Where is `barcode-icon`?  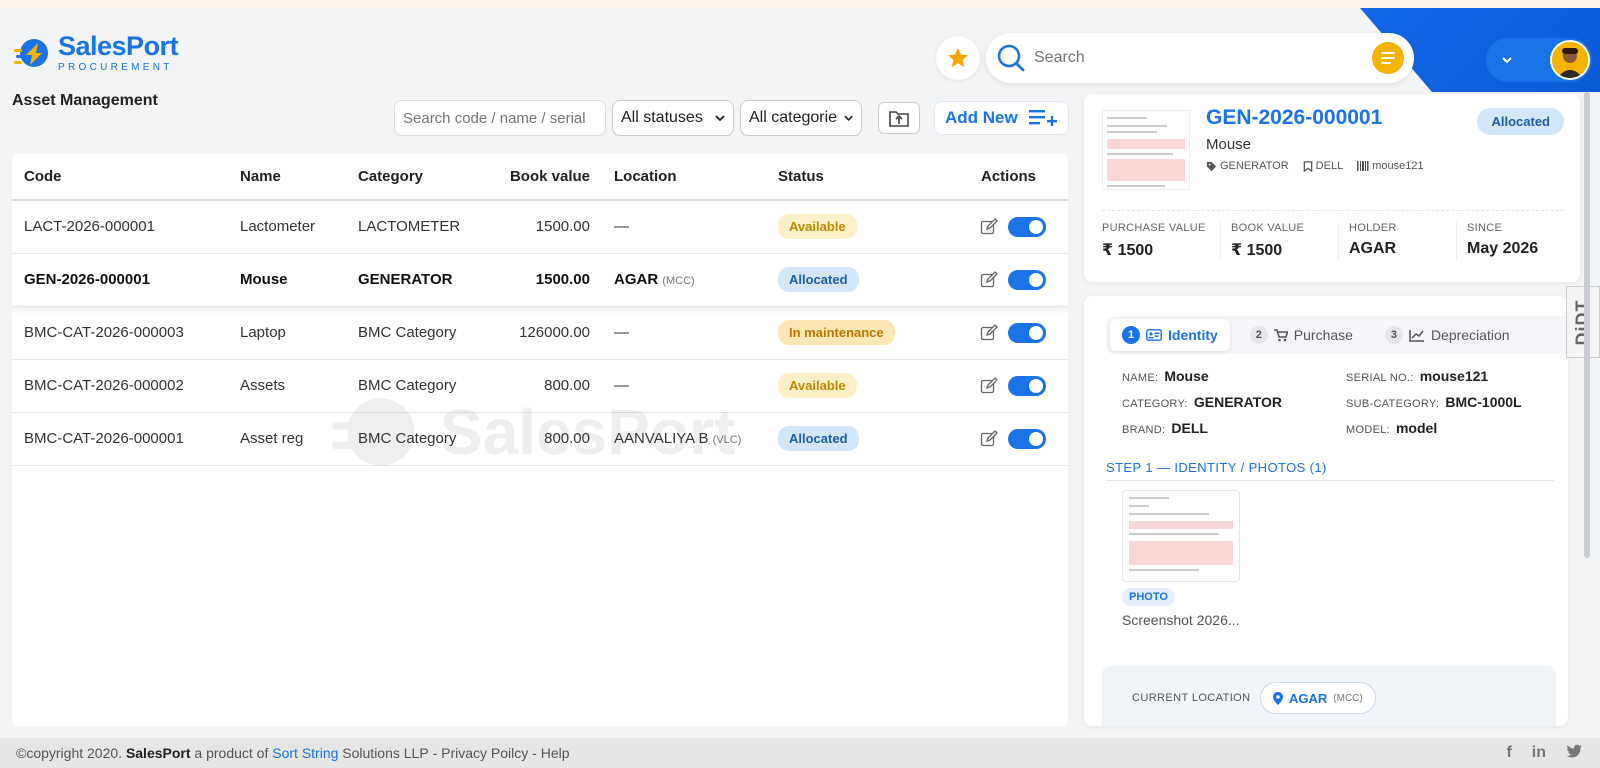 barcode-icon is located at coordinates (1363, 166).